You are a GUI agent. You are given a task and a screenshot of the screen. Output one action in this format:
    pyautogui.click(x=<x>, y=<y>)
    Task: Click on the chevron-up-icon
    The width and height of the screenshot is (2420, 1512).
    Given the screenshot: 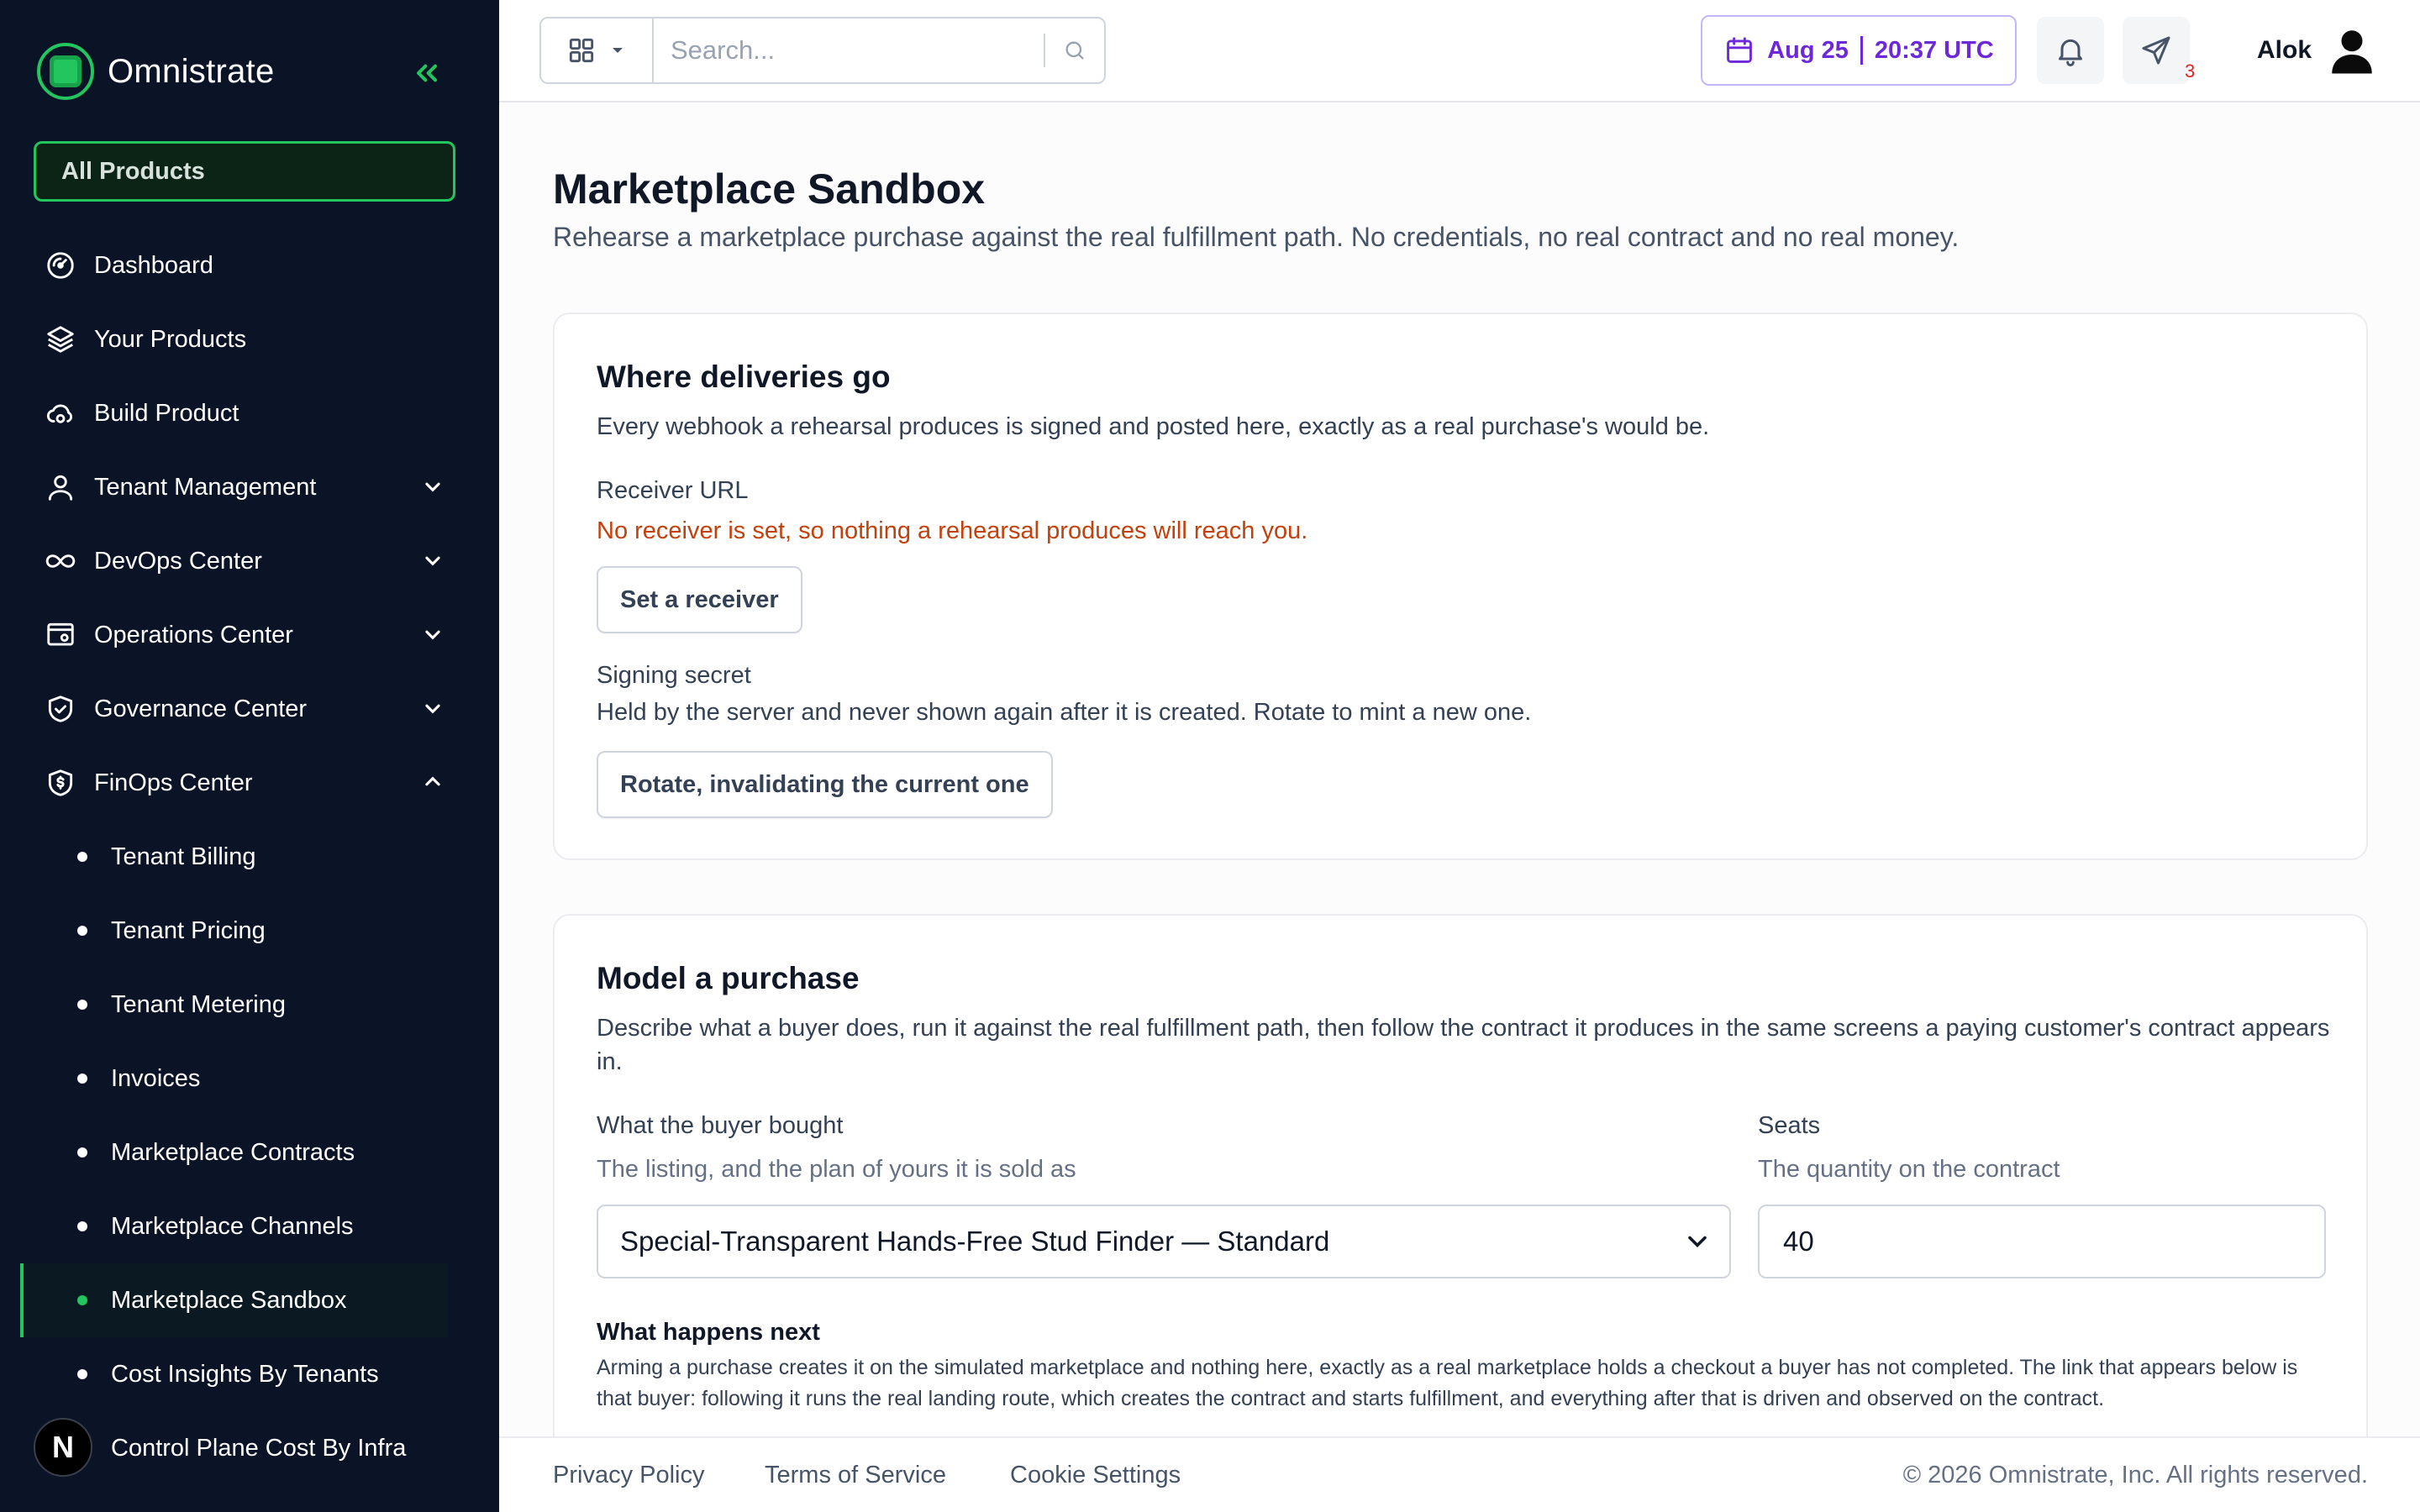 What is the action you would take?
    pyautogui.click(x=433, y=781)
    